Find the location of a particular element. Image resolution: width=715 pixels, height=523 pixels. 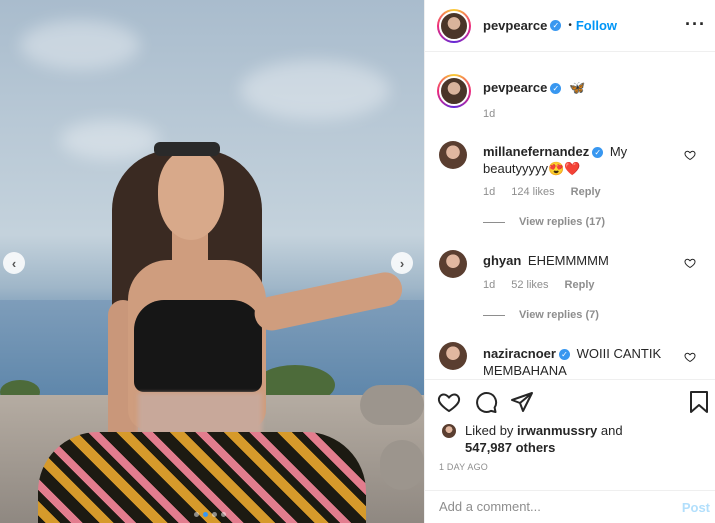

comment: millanefernandez ✓ My beautyyyyy😍❤️ is located at coordinates (583, 160).